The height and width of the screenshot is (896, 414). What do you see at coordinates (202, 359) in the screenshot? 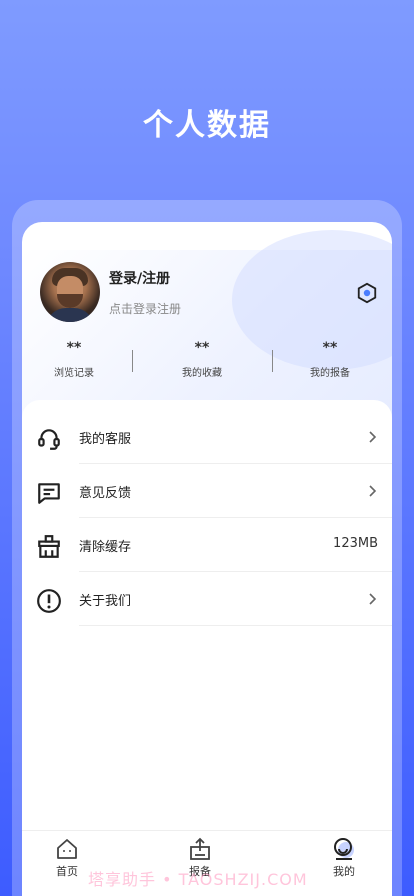
I see `stat-favorites: ** 我的收藏` at bounding box center [202, 359].